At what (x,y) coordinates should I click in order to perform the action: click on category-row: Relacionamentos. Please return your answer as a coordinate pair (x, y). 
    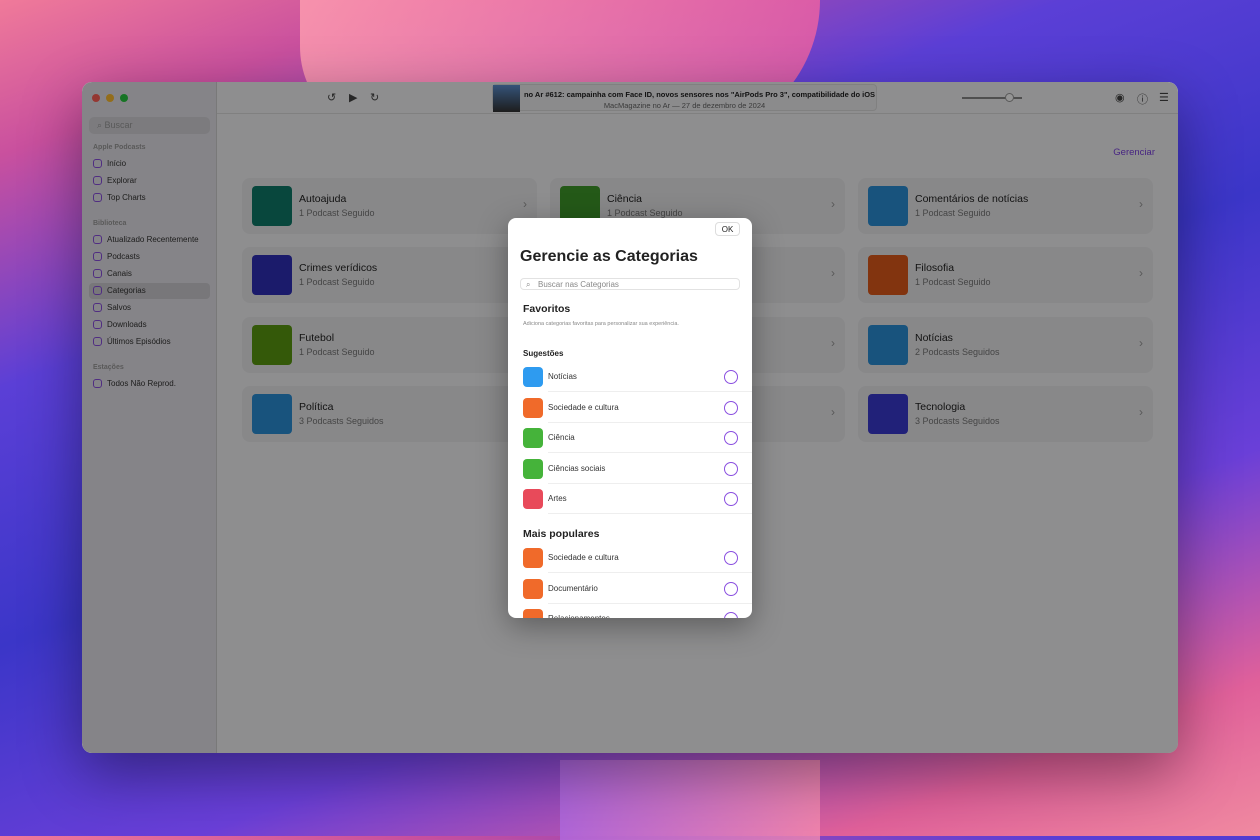
    Looking at the image, I should click on (637, 611).